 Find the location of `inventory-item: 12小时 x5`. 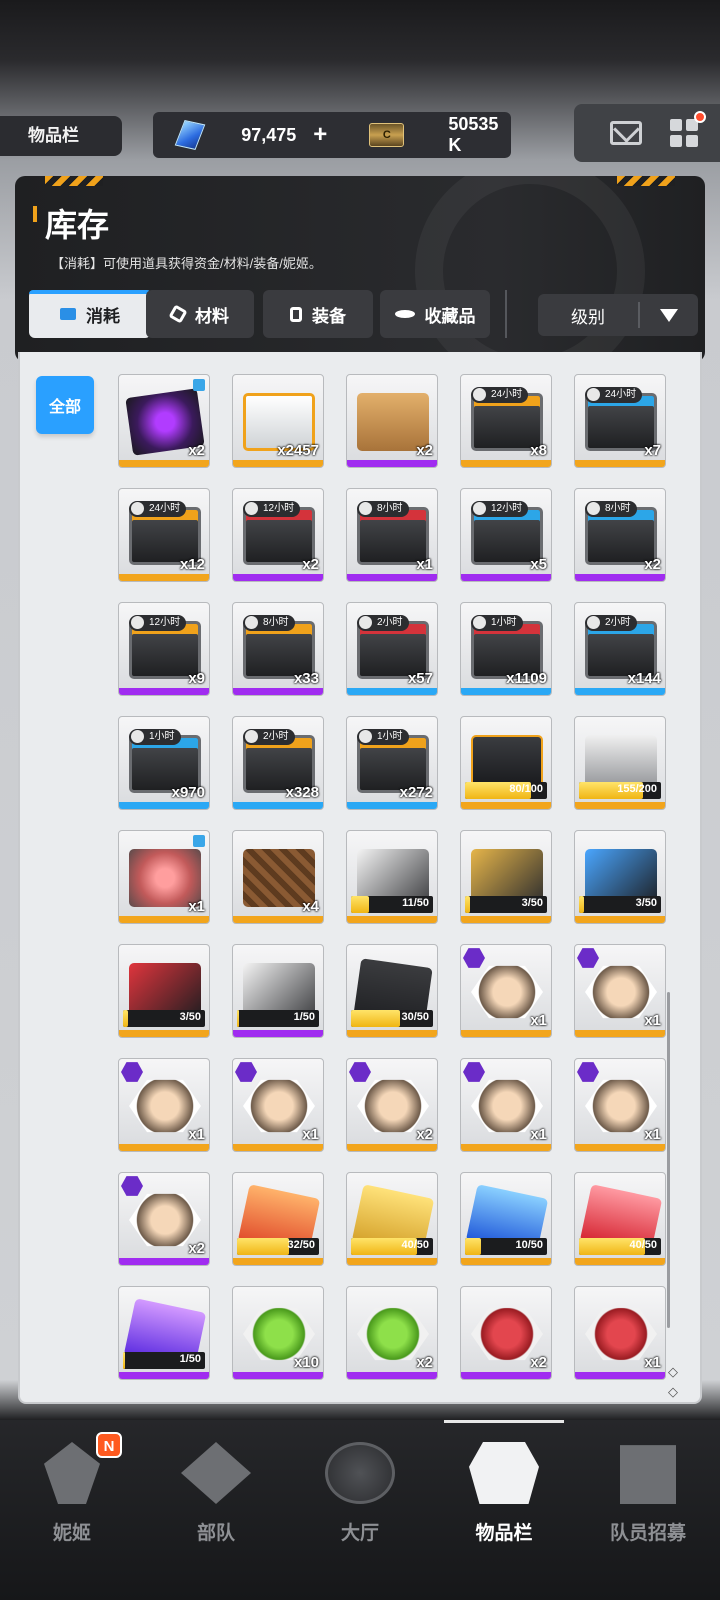

inventory-item: 12小时 x5 is located at coordinates (506, 535).